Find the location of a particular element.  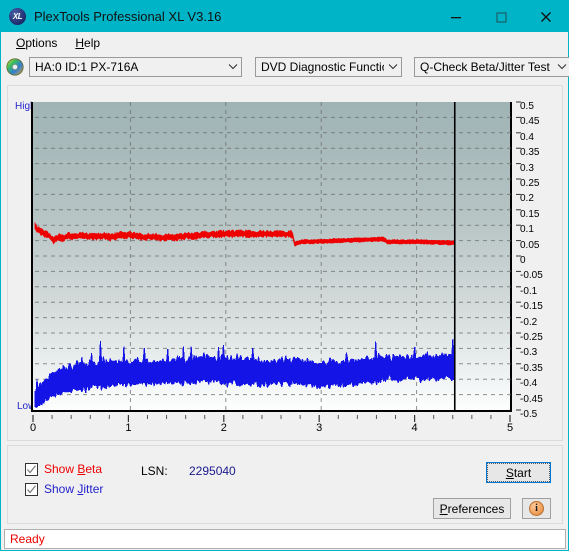

y-axis-tick-label: 0.1 is located at coordinates (527, 230).